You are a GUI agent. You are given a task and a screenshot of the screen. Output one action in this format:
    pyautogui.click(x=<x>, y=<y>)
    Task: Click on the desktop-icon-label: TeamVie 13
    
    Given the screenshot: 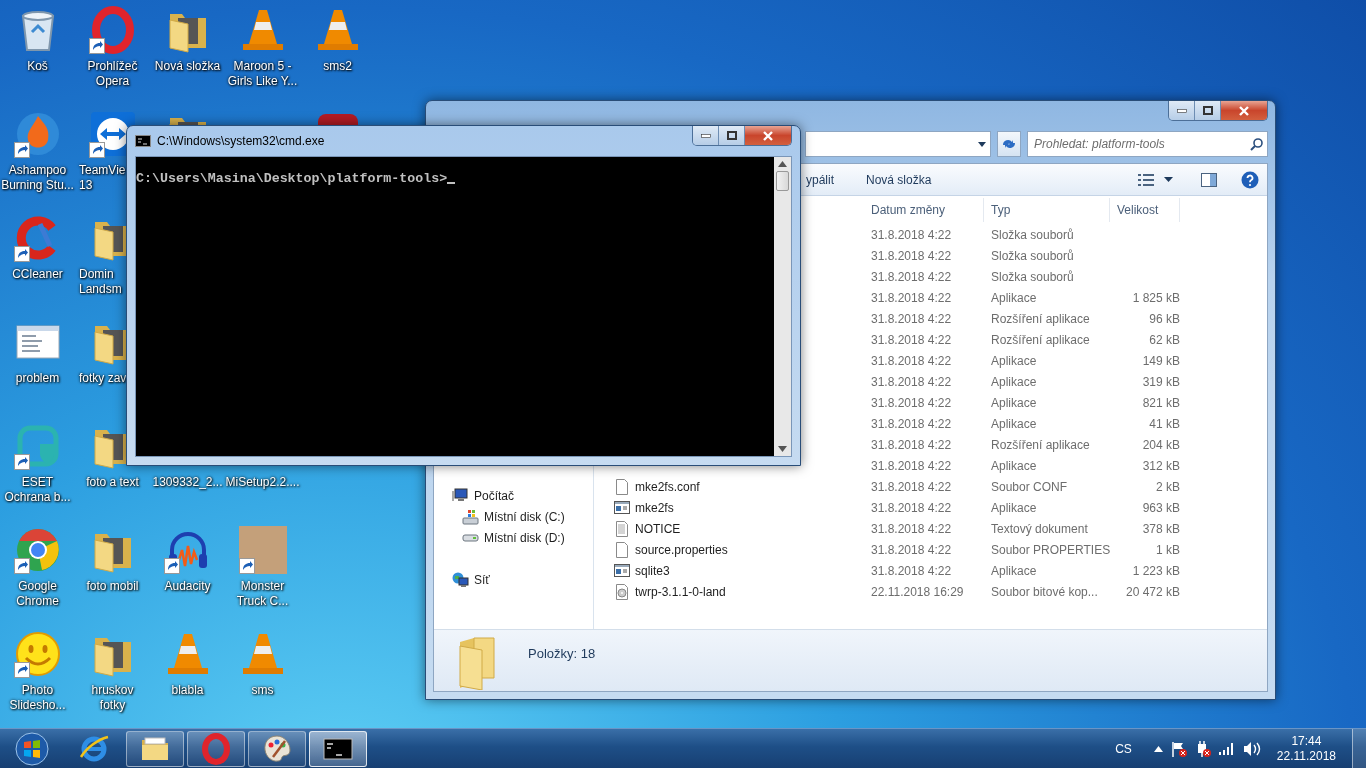 What is the action you would take?
    pyautogui.click(x=100, y=178)
    